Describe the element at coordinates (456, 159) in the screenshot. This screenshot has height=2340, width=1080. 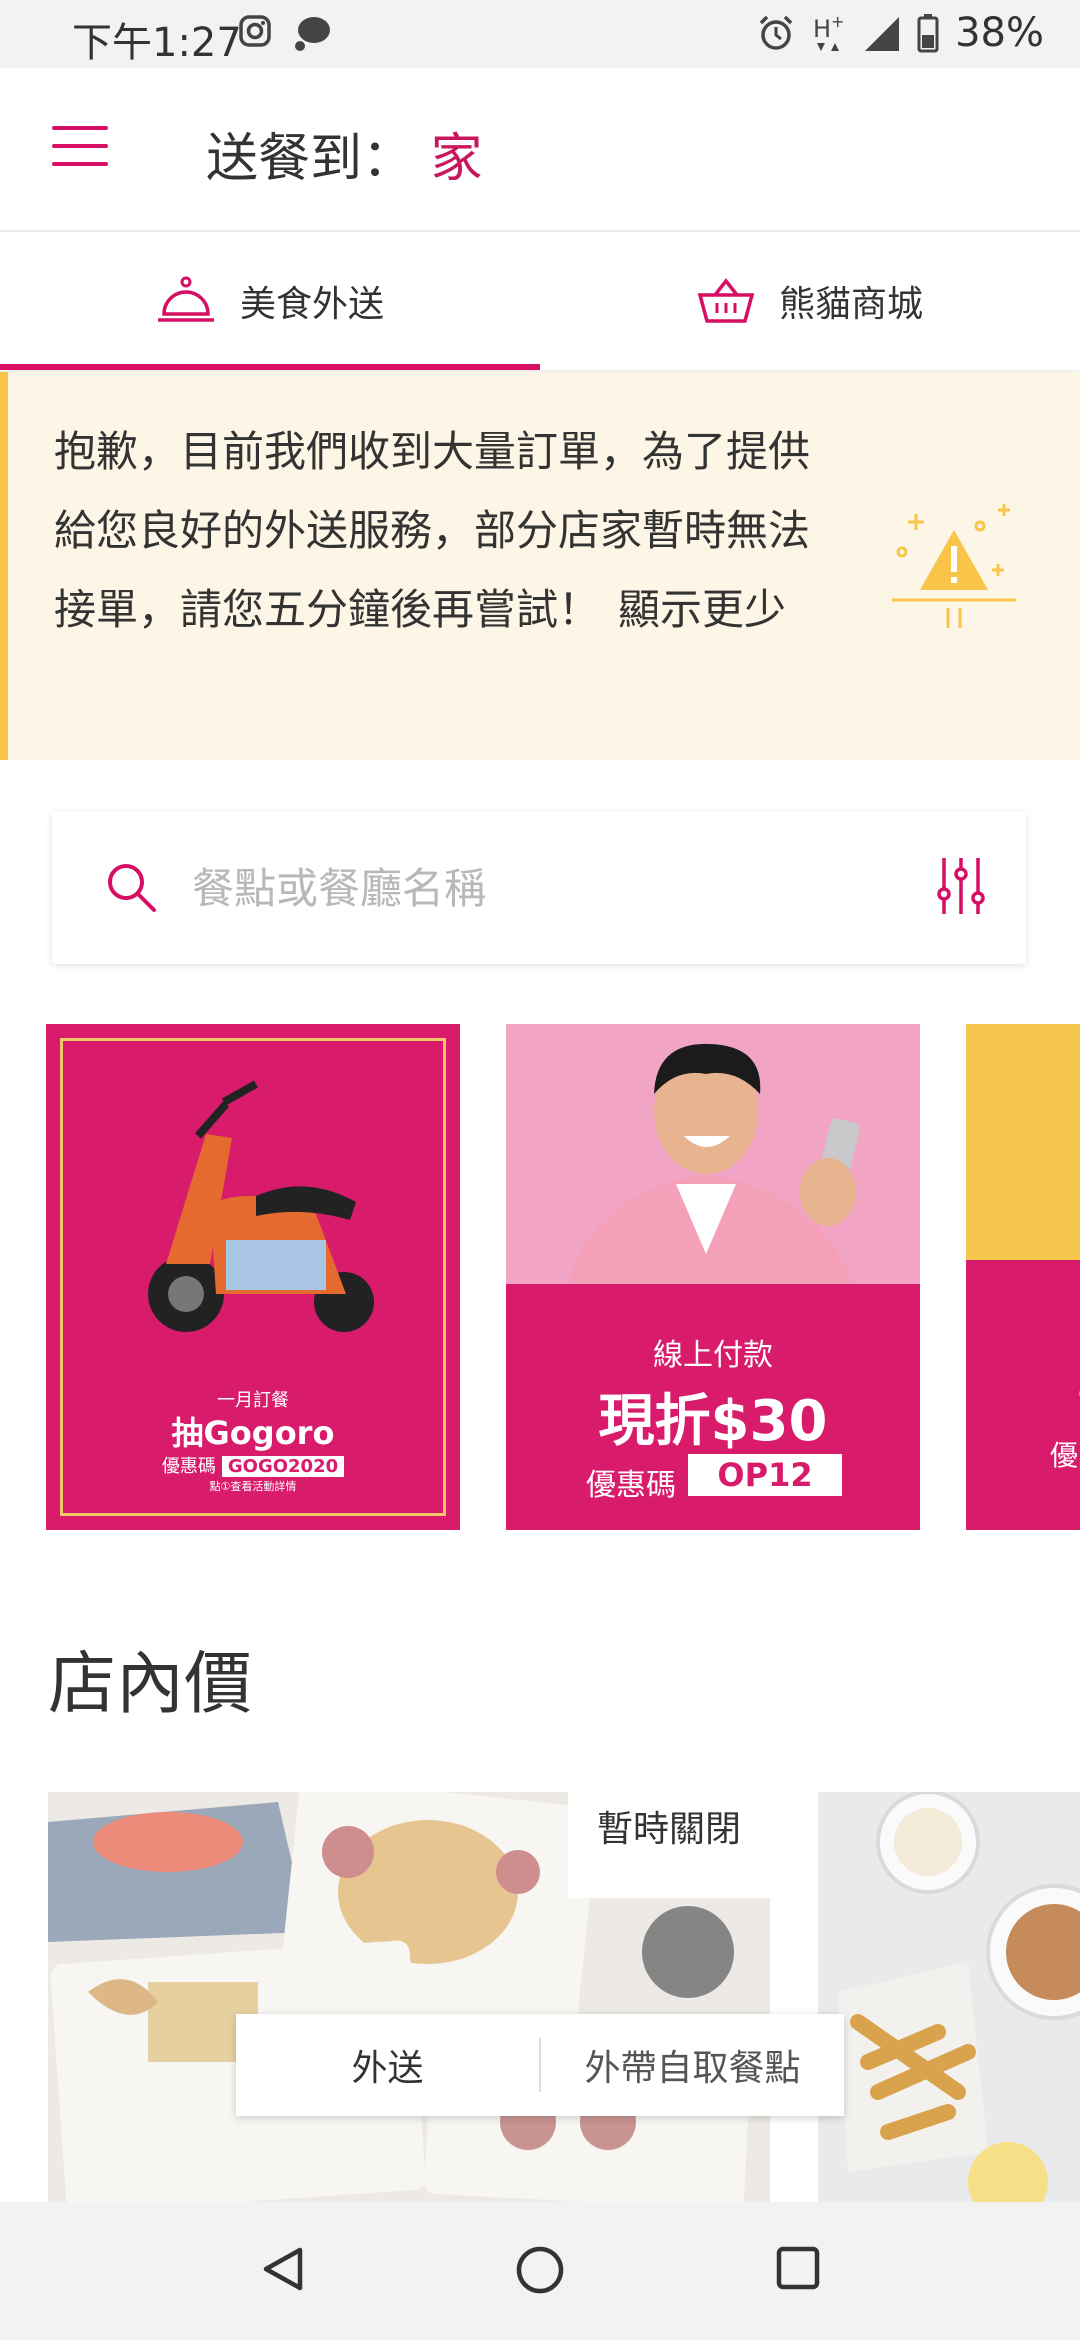
I see `delivery-address-value: 家` at that location.